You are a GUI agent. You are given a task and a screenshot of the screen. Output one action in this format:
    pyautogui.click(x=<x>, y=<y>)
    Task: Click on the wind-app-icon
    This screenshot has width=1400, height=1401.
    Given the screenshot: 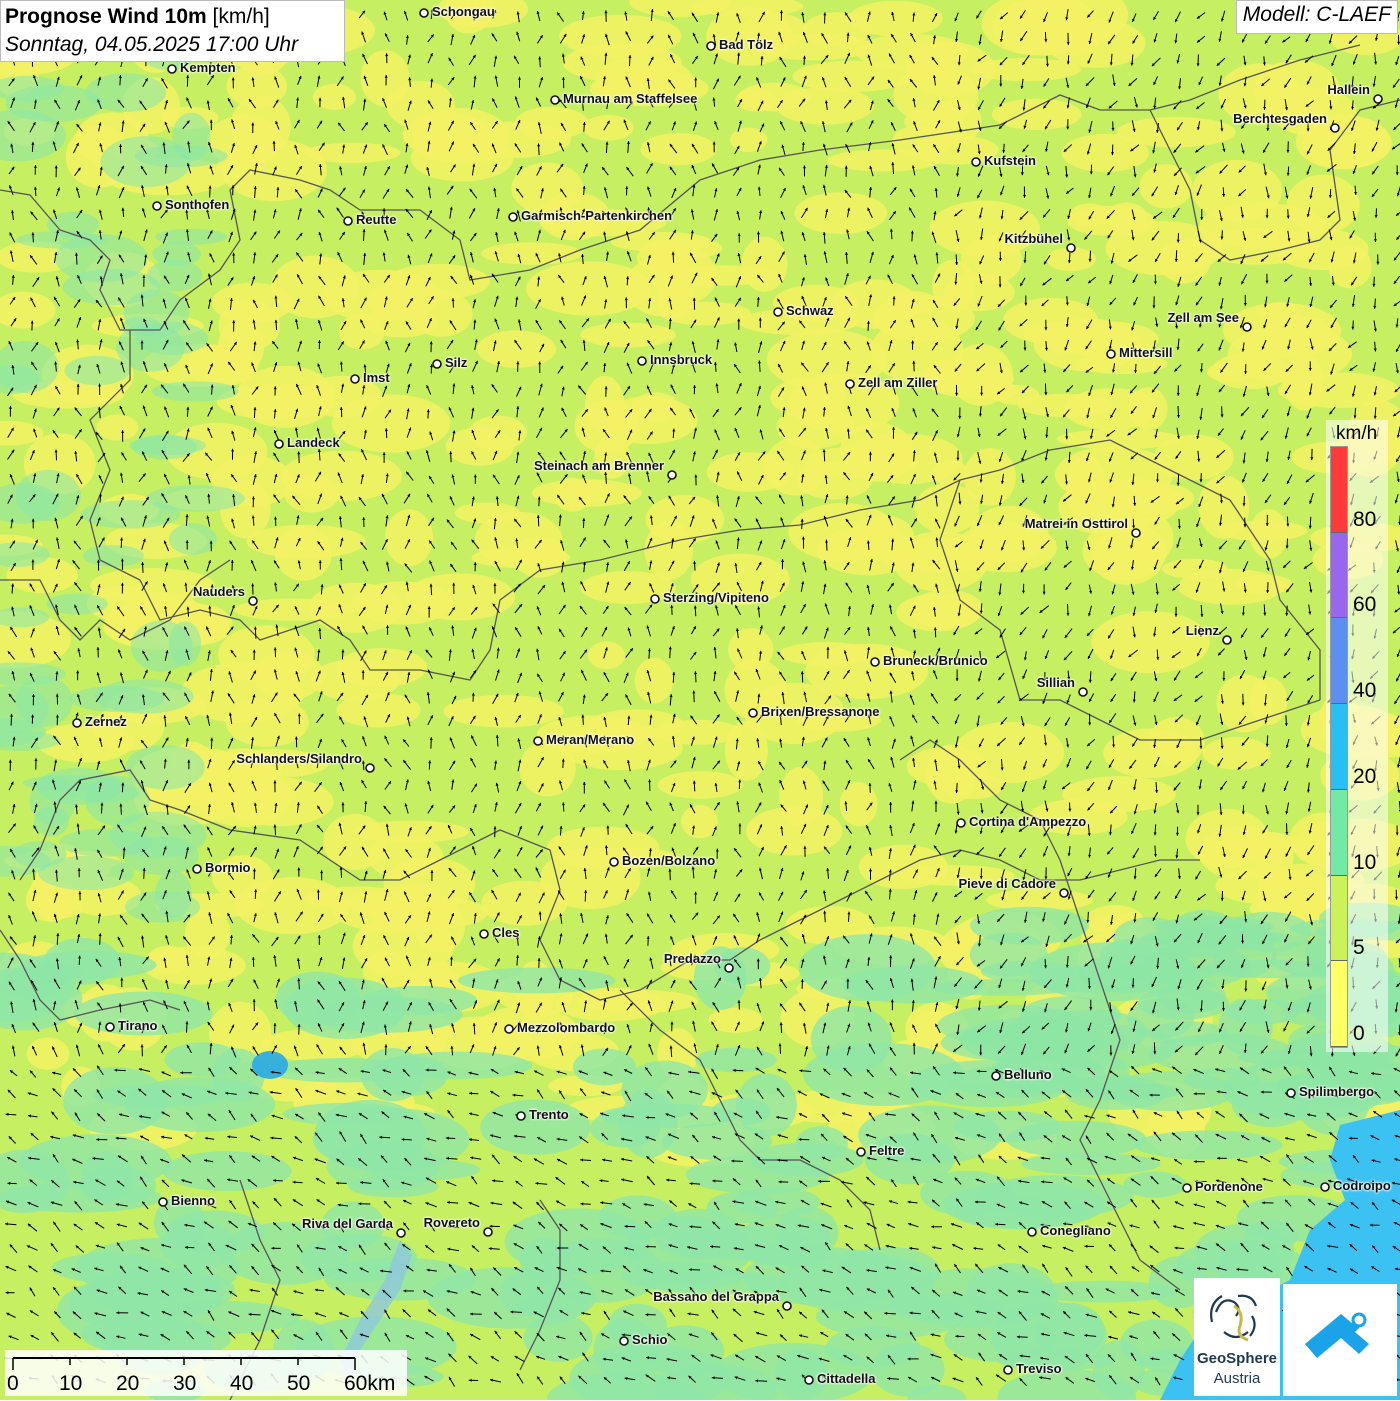 What is the action you would take?
    pyautogui.click(x=1340, y=1340)
    